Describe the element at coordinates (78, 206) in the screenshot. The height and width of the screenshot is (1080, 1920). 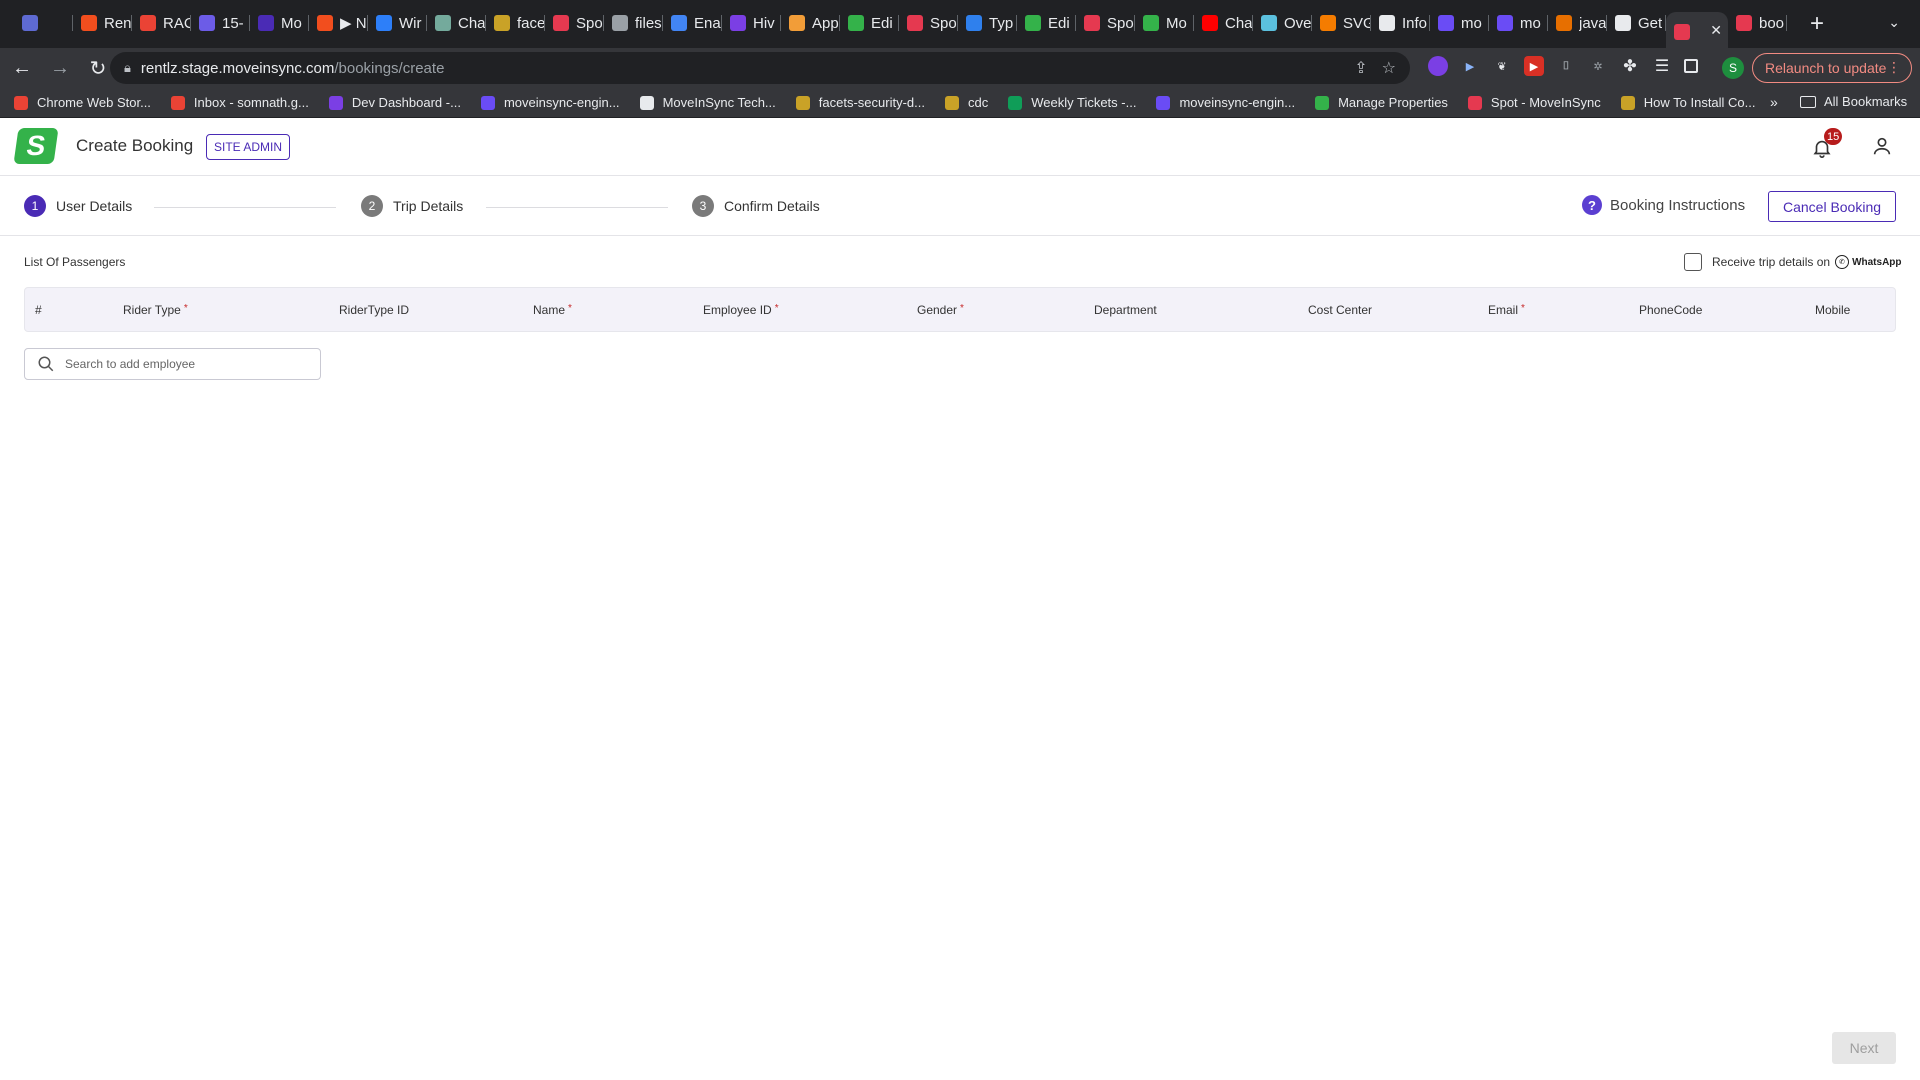
I see `step-user-details: 1 User Details` at that location.